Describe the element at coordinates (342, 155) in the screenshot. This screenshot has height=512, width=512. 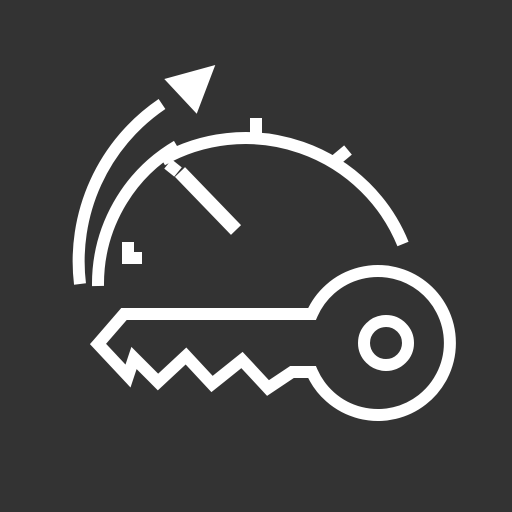
I see `timer-tick-right` at that location.